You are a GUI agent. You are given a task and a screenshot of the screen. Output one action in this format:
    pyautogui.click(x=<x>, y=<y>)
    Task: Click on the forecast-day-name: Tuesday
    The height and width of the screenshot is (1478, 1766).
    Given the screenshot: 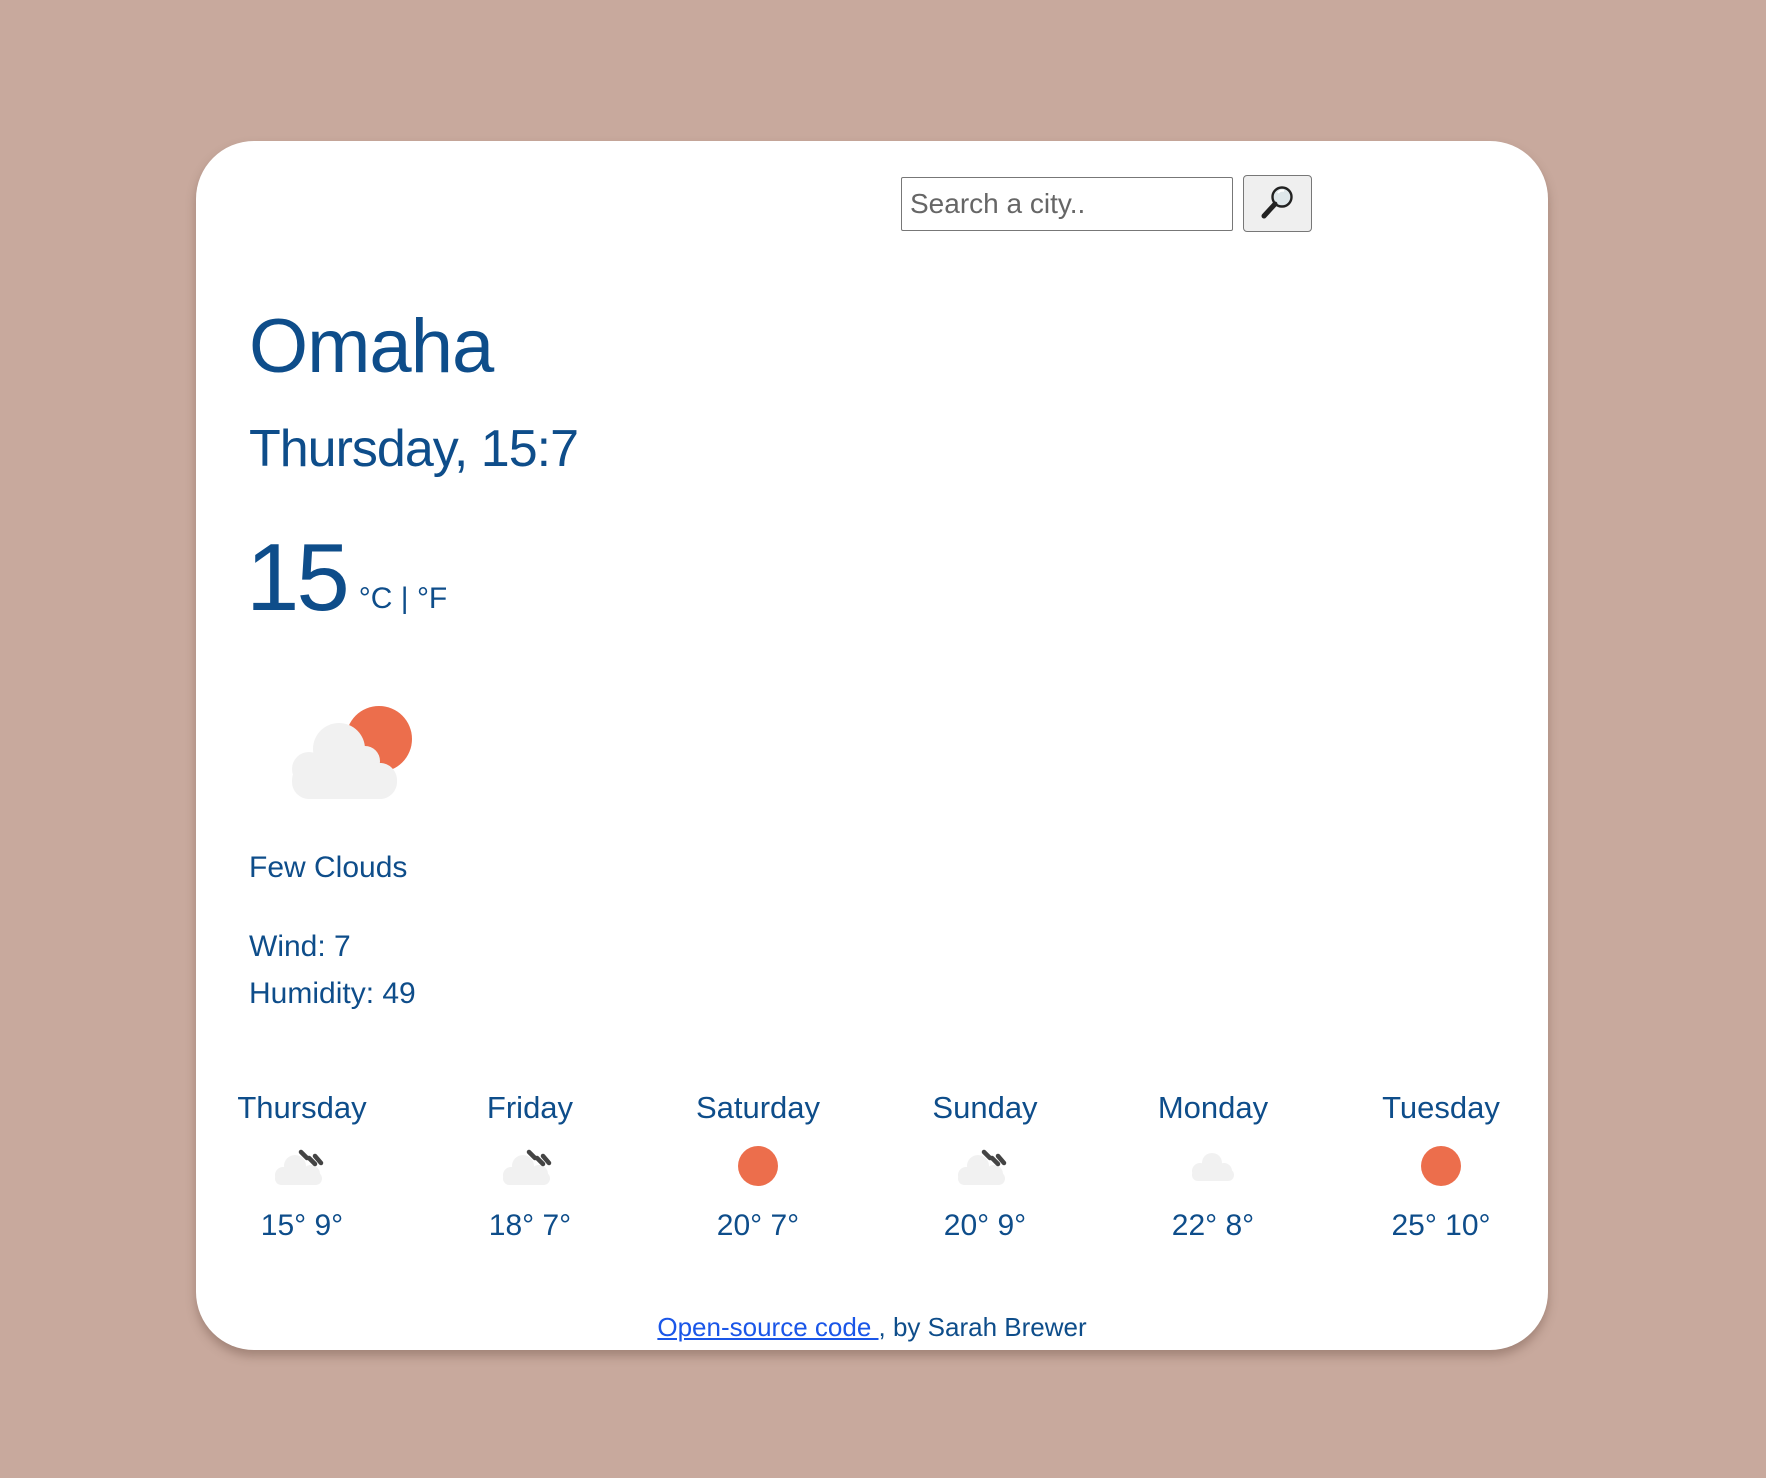 What is the action you would take?
    pyautogui.click(x=1441, y=1107)
    